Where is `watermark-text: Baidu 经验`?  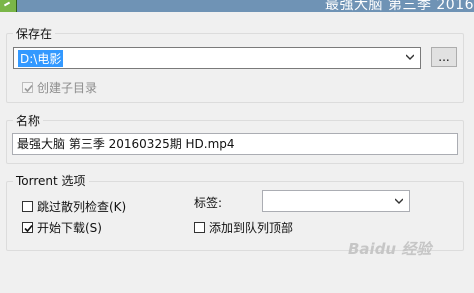
watermark-text: Baidu 经验 is located at coordinates (390, 249).